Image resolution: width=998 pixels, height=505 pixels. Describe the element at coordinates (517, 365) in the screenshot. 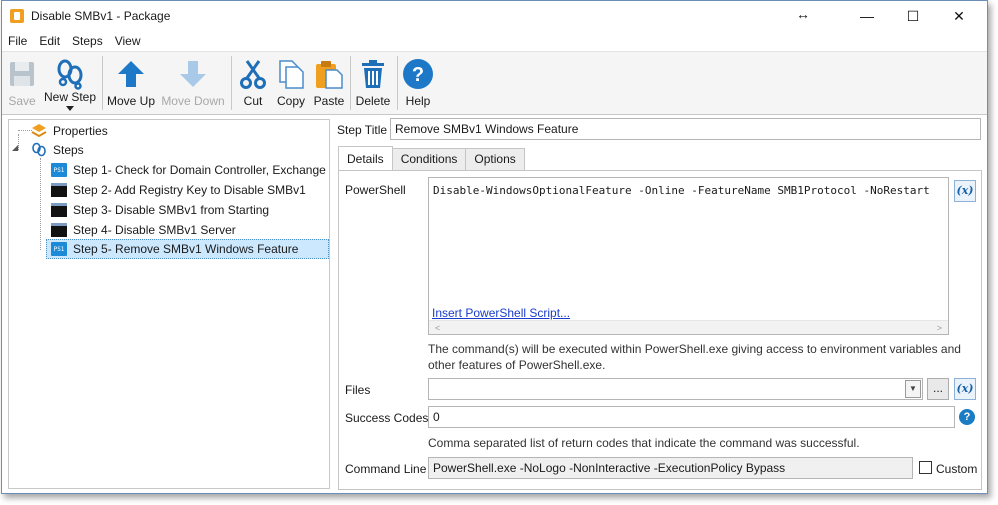

I see `powershell-hint-line-2: other features of PowerShell.exe.` at that location.